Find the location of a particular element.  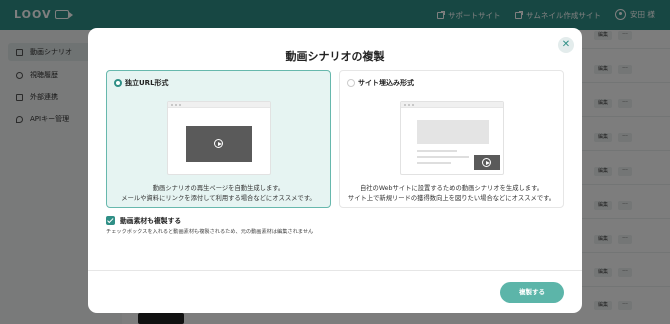

radio-unselected-icon is located at coordinates (351, 83).